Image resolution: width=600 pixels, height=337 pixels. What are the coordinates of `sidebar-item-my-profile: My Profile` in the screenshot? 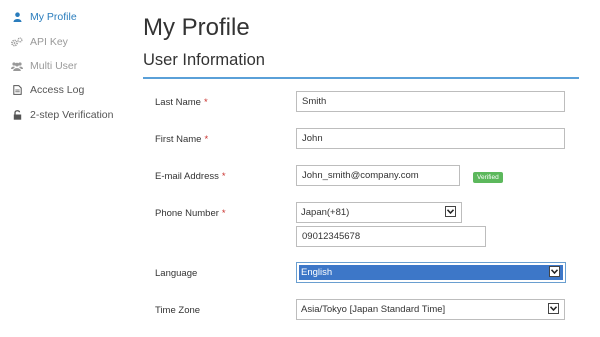 It's located at (38, 17).